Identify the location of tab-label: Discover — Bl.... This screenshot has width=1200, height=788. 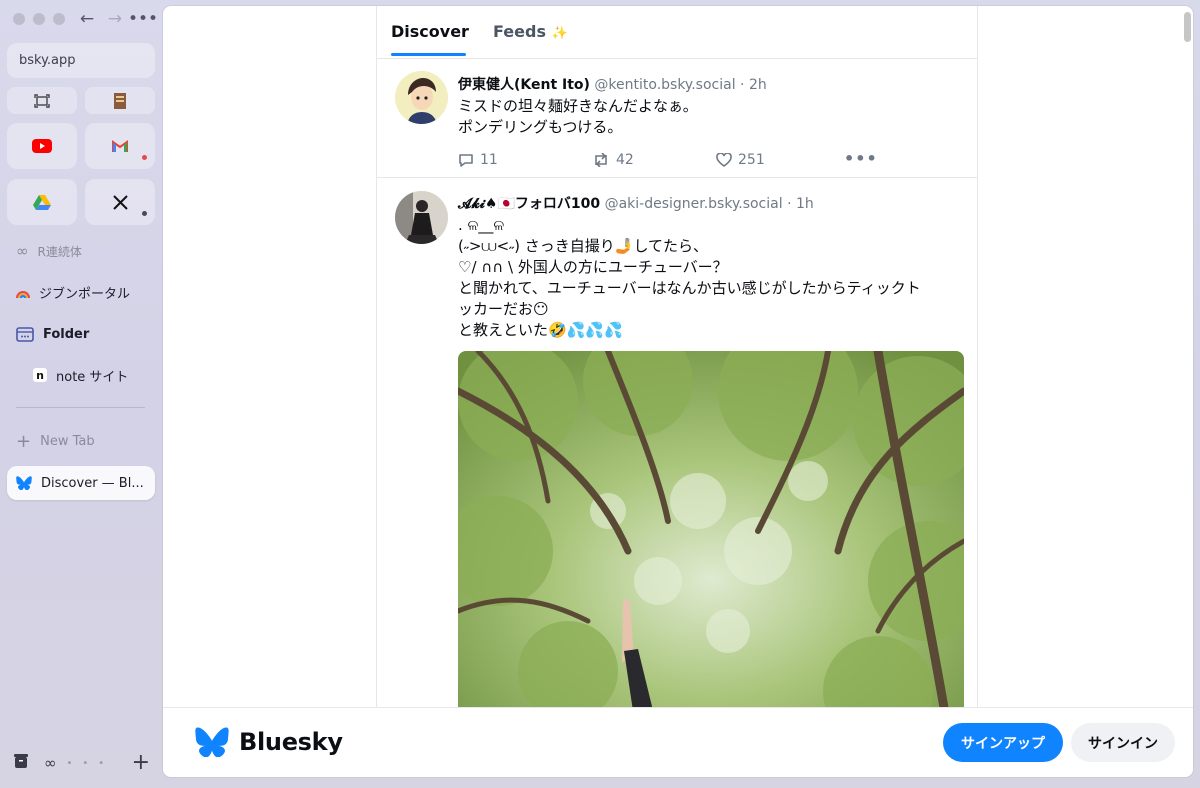
(92, 483).